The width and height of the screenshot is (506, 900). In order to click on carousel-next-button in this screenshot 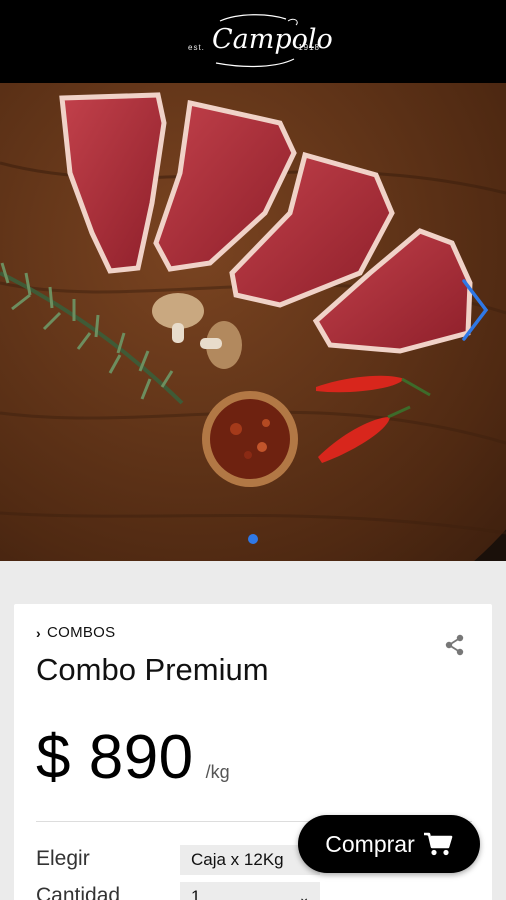, I will do `click(475, 310)`.